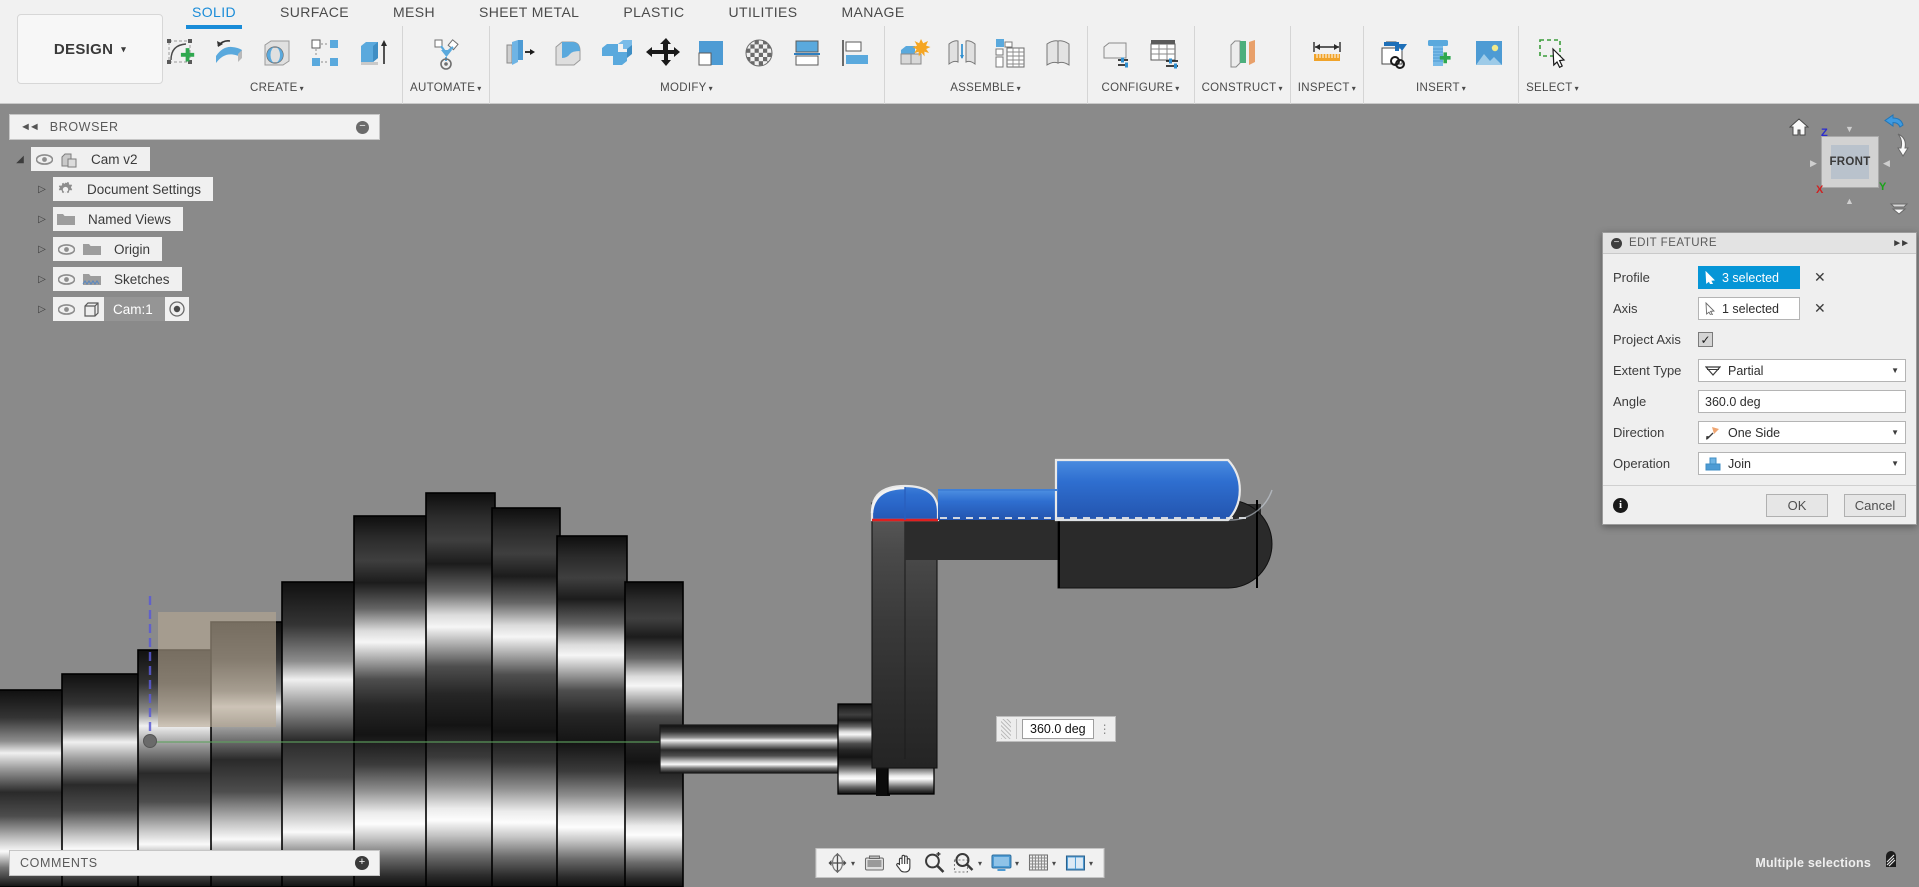 This screenshot has width=1919, height=887. Describe the element at coordinates (962, 53) in the screenshot. I see `joint-button` at that location.